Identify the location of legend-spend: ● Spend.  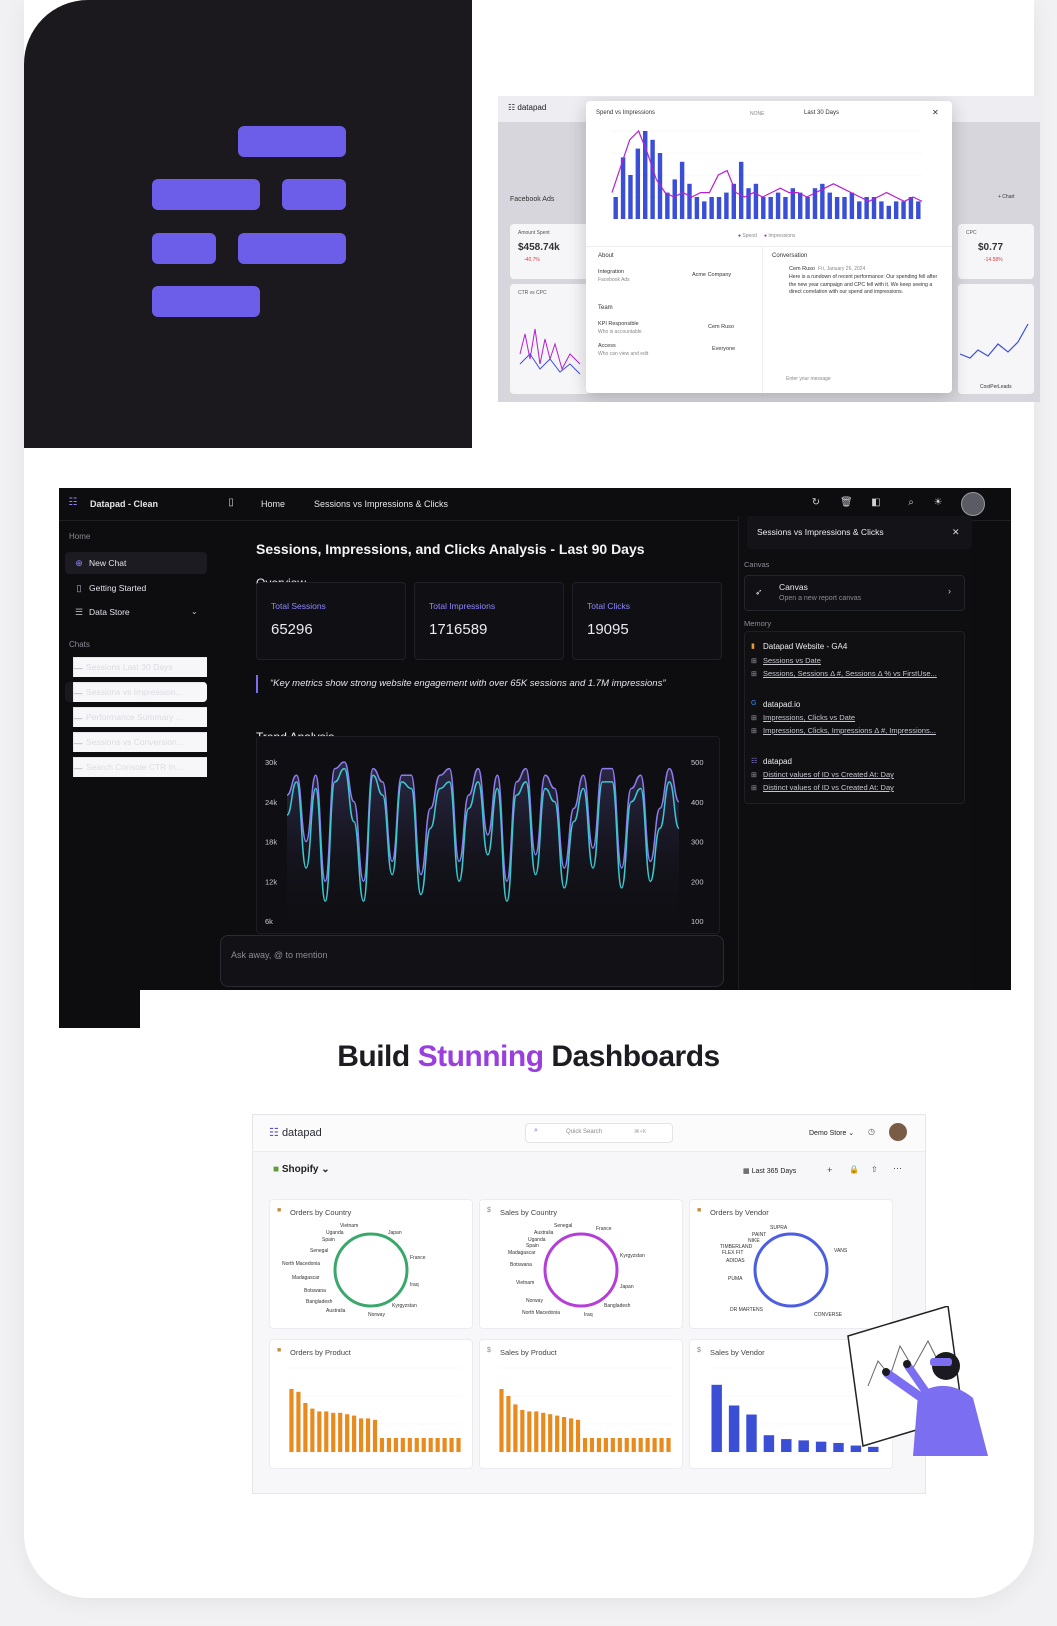
(747, 236).